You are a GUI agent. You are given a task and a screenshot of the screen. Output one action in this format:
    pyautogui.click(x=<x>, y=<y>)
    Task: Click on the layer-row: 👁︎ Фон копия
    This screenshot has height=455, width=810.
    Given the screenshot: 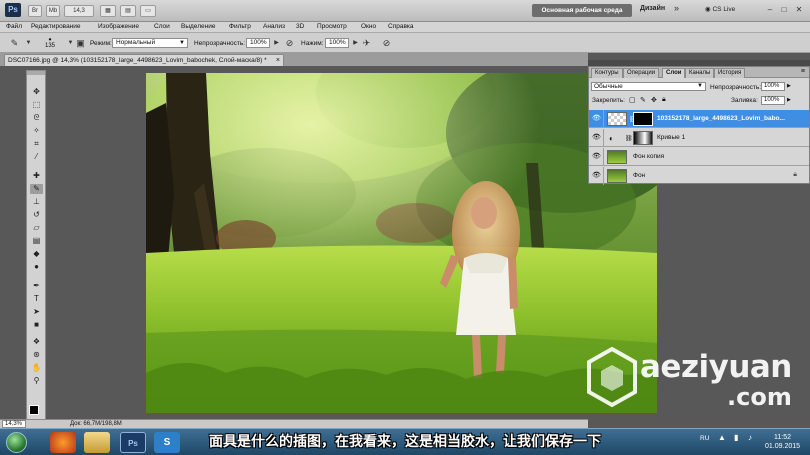 What is the action you would take?
    pyautogui.click(x=699, y=157)
    